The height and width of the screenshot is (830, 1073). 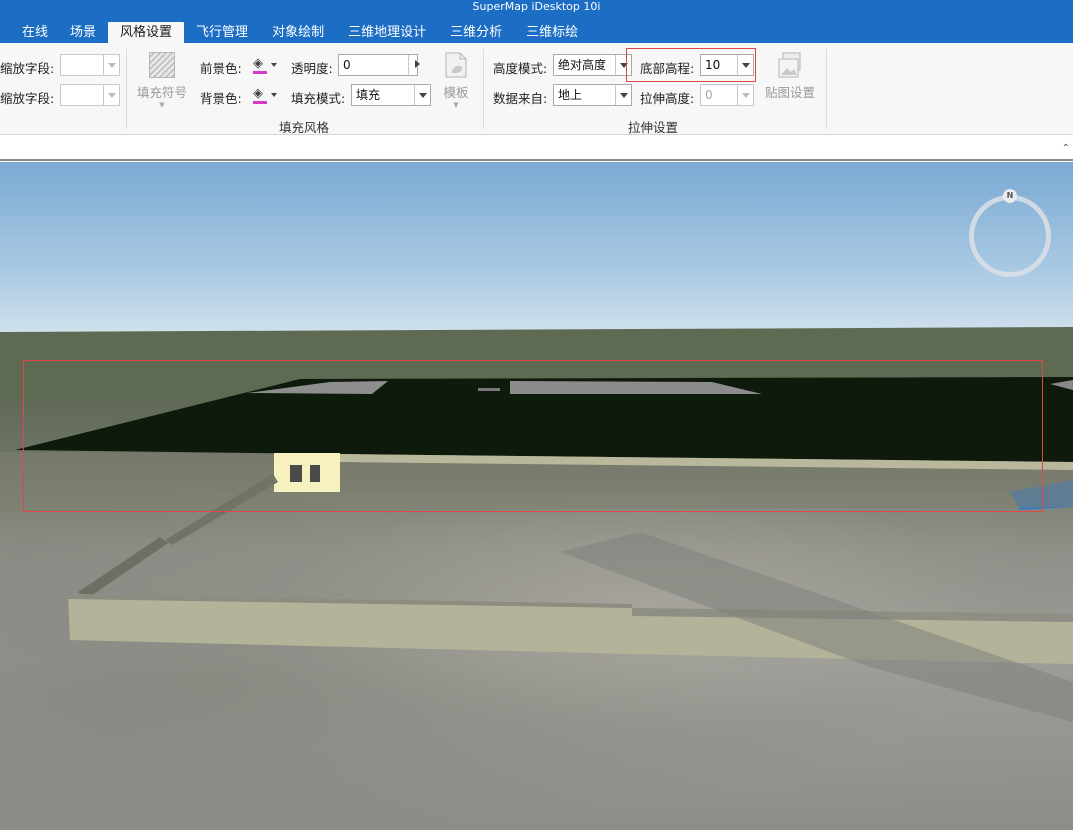 What do you see at coordinates (146, 32) in the screenshot?
I see `tab-style-settings: 风格设置` at bounding box center [146, 32].